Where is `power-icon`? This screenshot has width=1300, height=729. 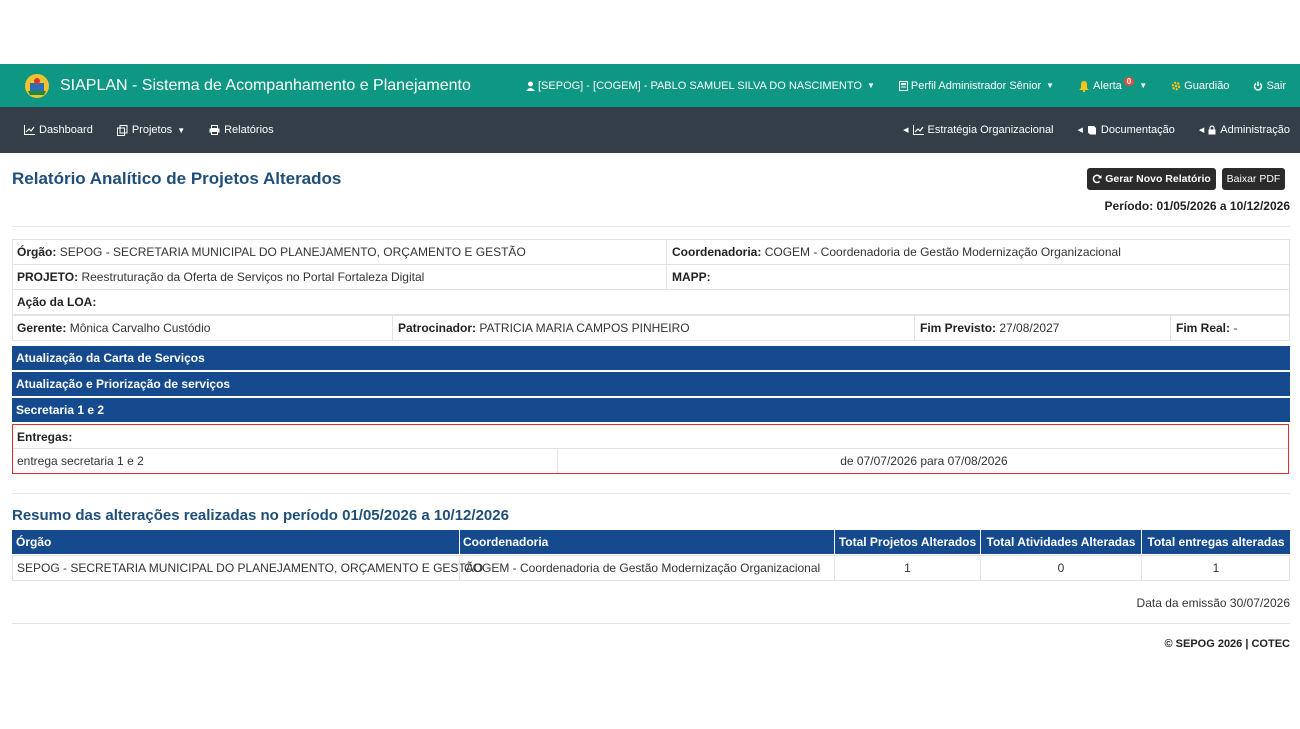 power-icon is located at coordinates (1258, 86).